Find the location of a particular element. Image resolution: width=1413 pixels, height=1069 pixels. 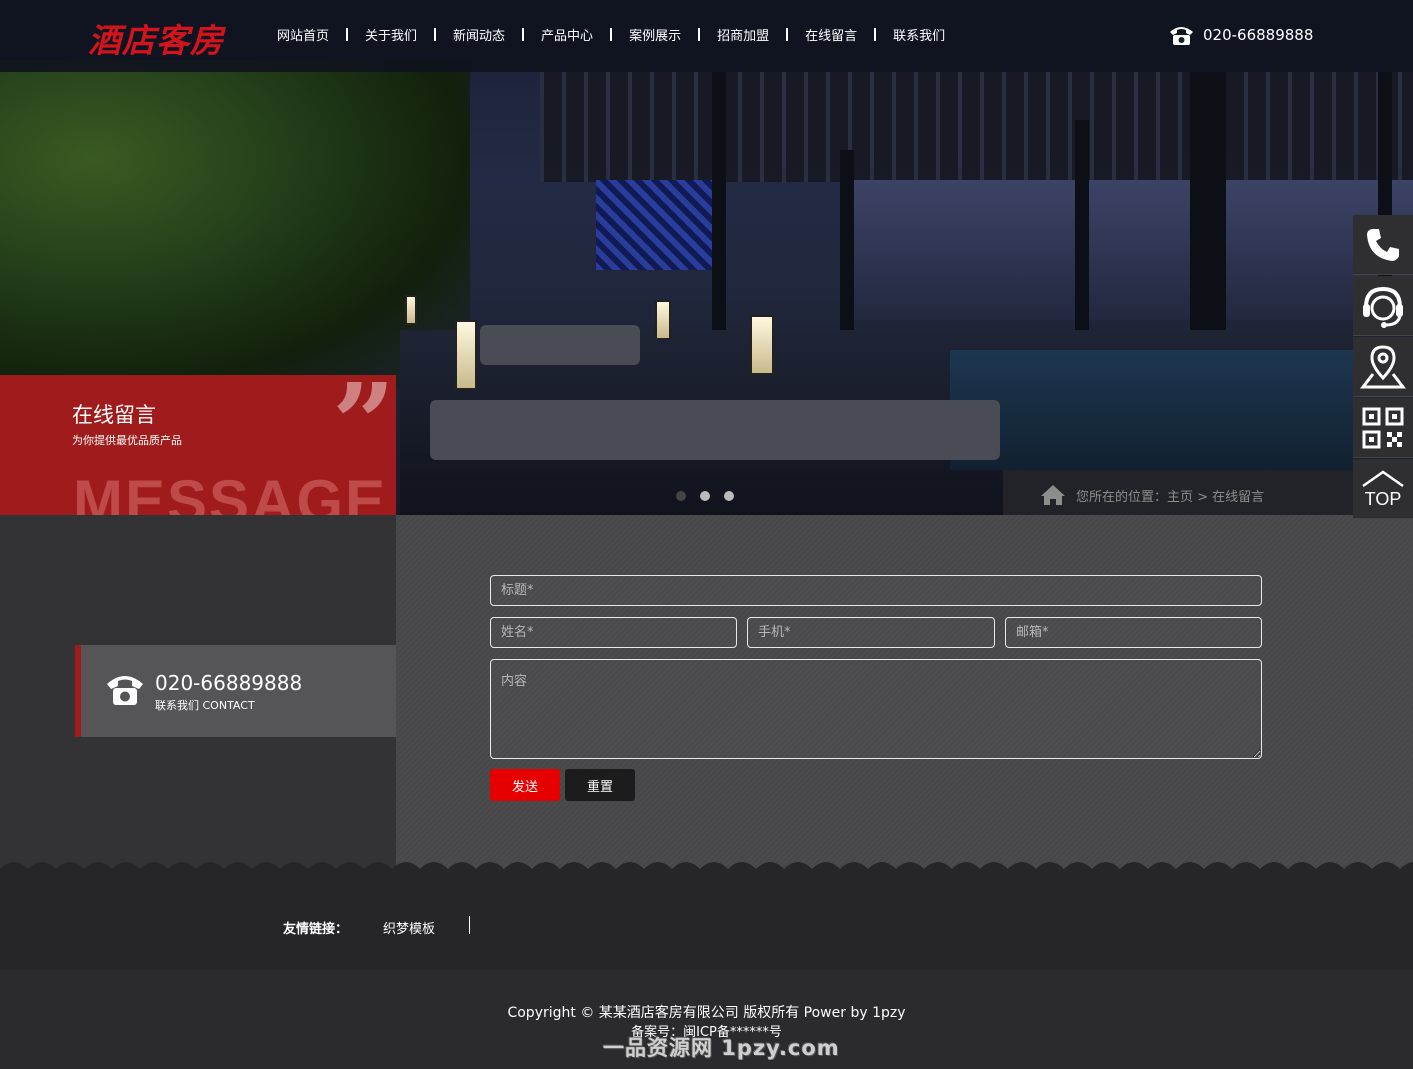

site-watermark: 一品资源网 1pzy.com is located at coordinates (721, 1048).